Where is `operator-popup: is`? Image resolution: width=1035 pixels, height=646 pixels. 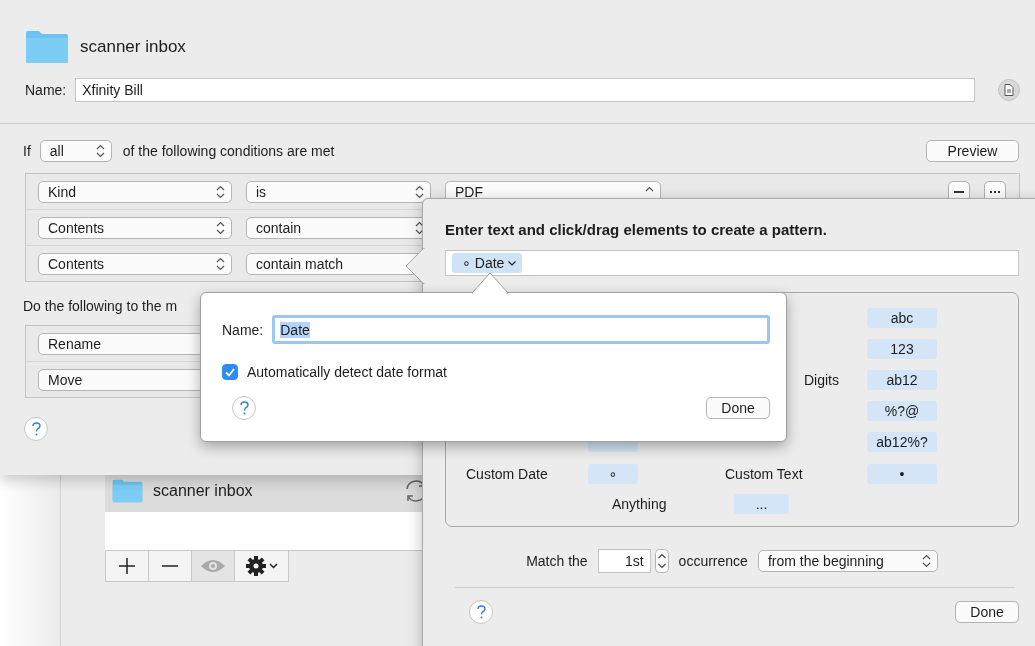 operator-popup: is is located at coordinates (338, 191).